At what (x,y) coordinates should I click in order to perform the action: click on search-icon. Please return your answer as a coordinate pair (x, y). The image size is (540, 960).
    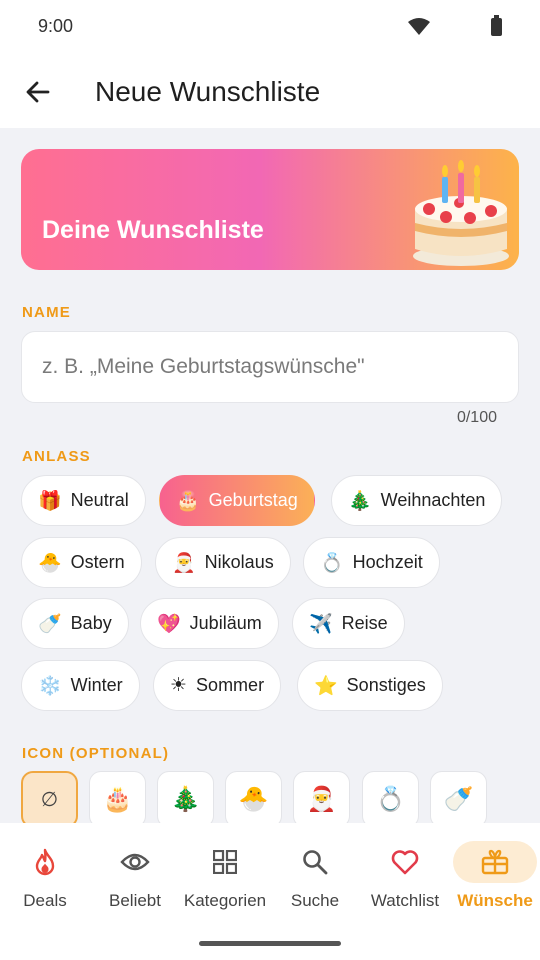
    Looking at the image, I should click on (315, 862).